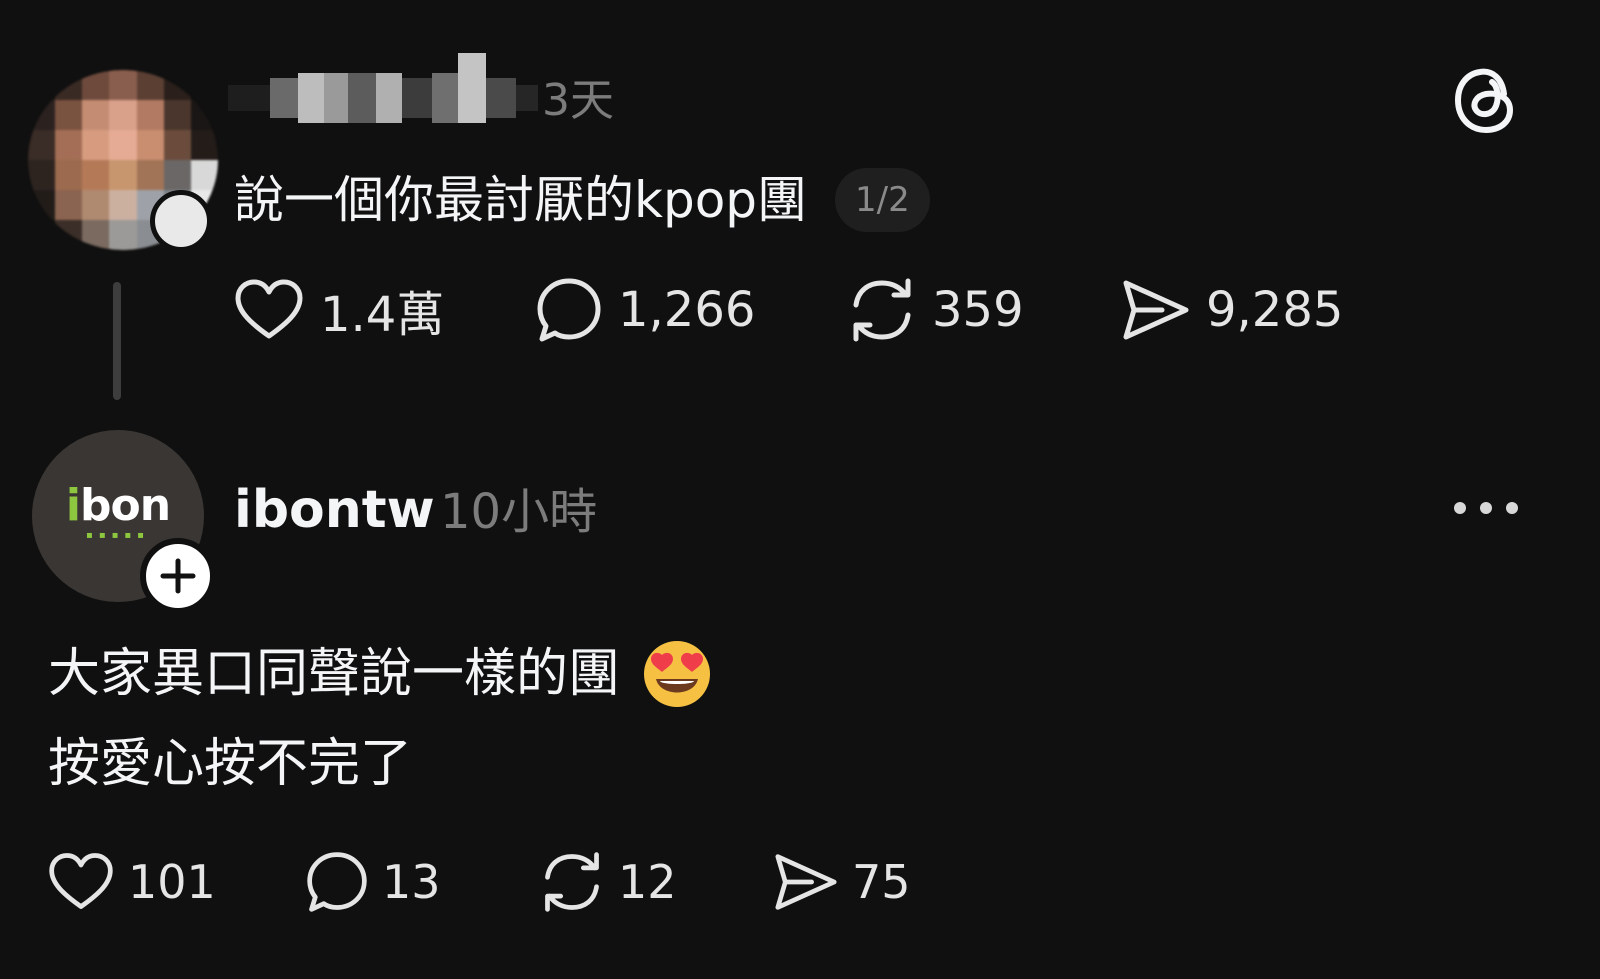  I want to click on share-count: 9,285, so click(1275, 310).